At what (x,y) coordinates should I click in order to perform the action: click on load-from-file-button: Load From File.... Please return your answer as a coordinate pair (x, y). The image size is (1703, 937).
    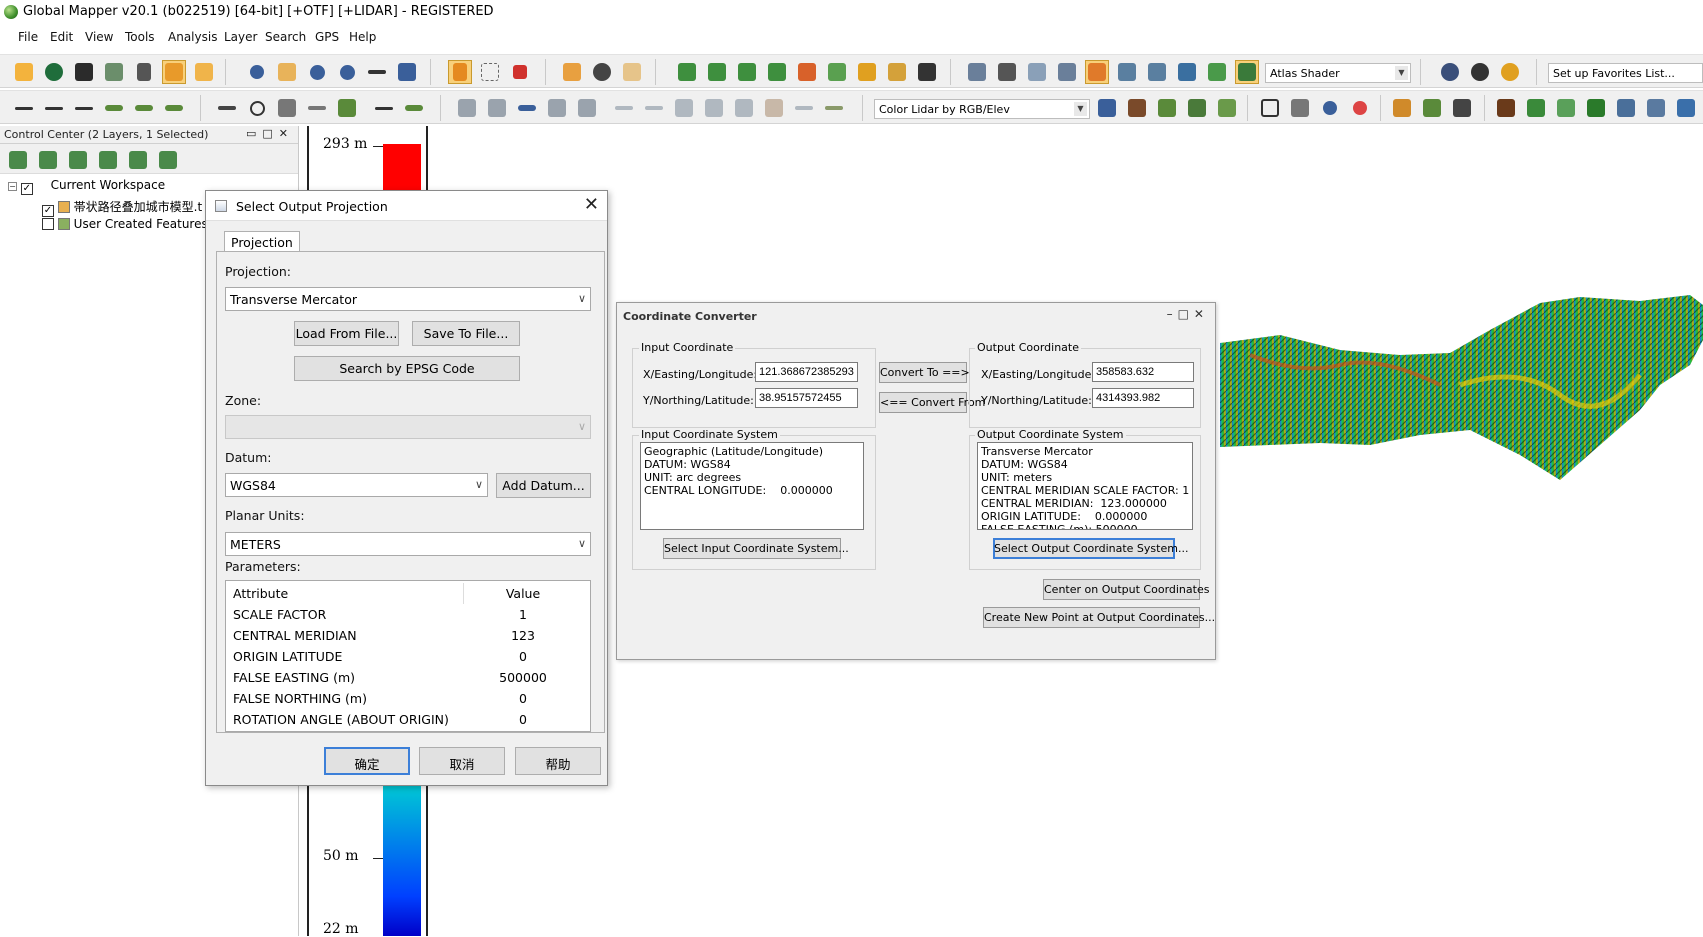
    Looking at the image, I should click on (346, 333).